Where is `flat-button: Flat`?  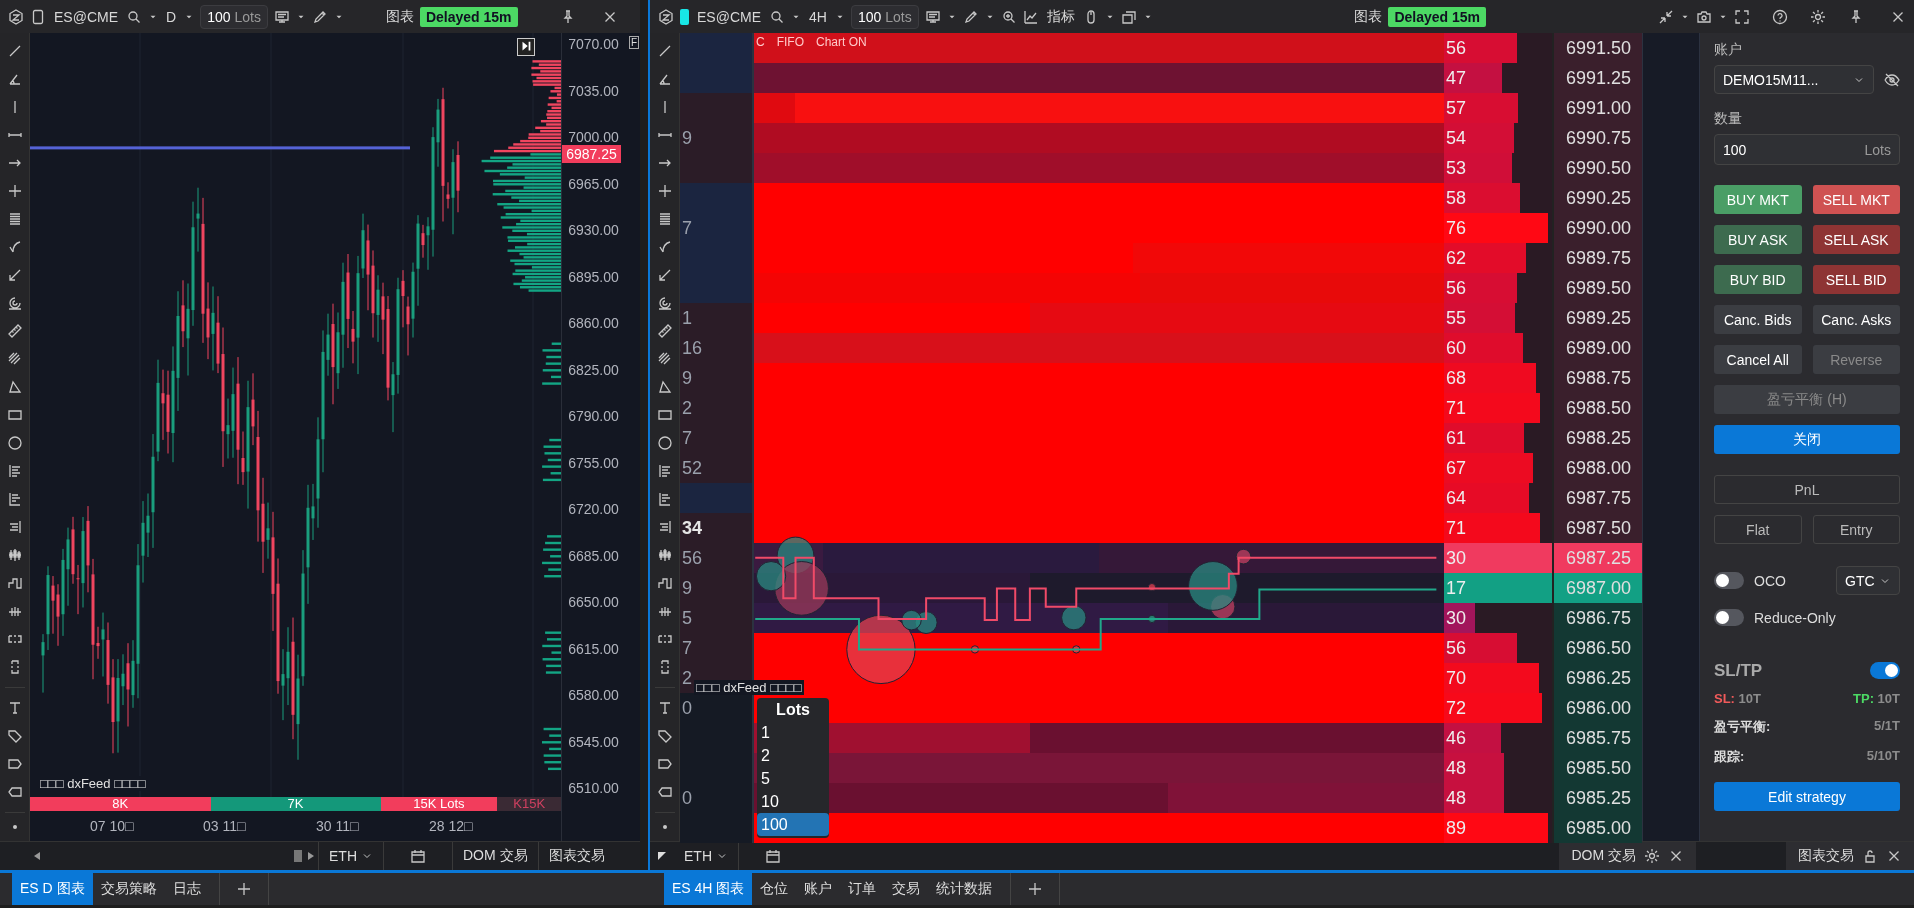
flat-button: Flat is located at coordinates (1758, 529).